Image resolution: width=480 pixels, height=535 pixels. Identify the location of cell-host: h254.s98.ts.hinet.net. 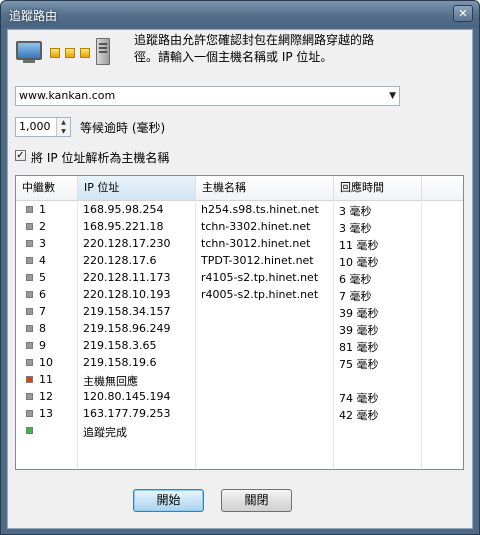
(260, 209).